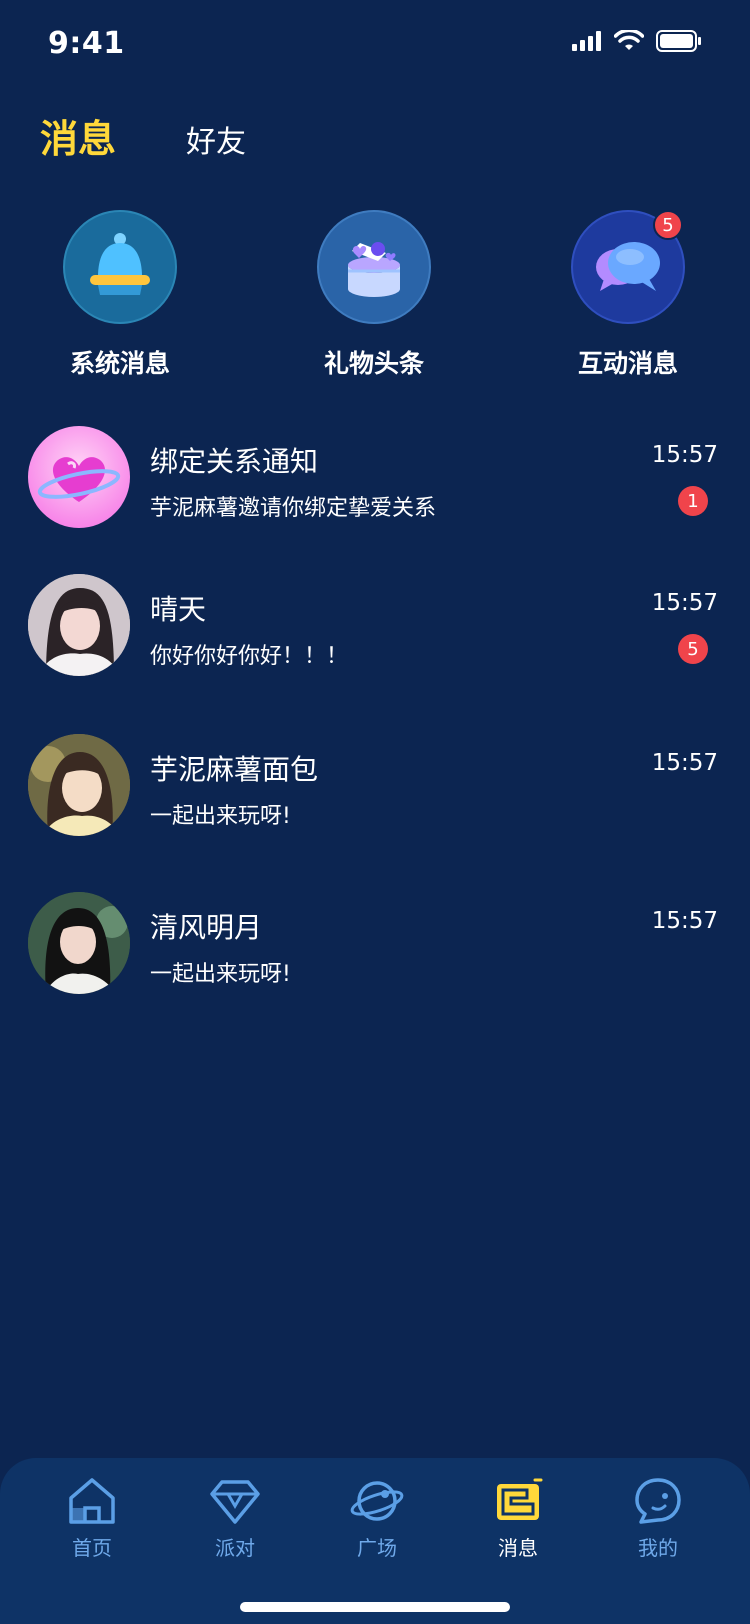 The height and width of the screenshot is (1624, 750). Describe the element at coordinates (375, 1607) in the screenshot. I see `home-indicator` at that location.